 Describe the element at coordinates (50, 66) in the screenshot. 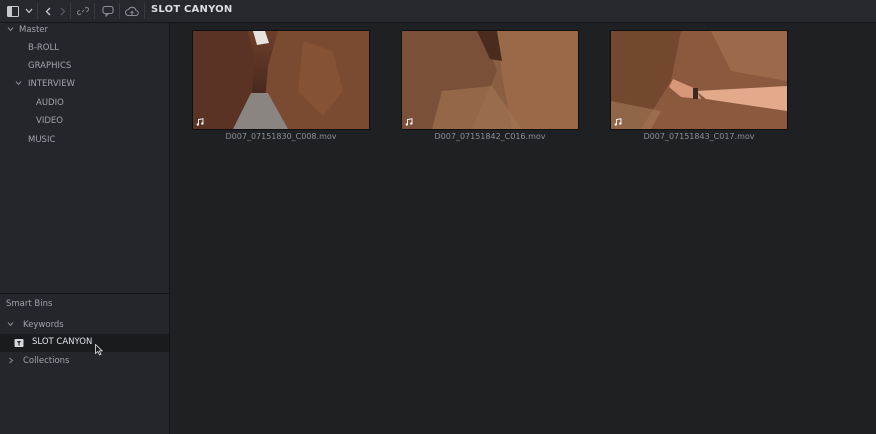

I see `tree-item-label: GRAPHICS` at that location.